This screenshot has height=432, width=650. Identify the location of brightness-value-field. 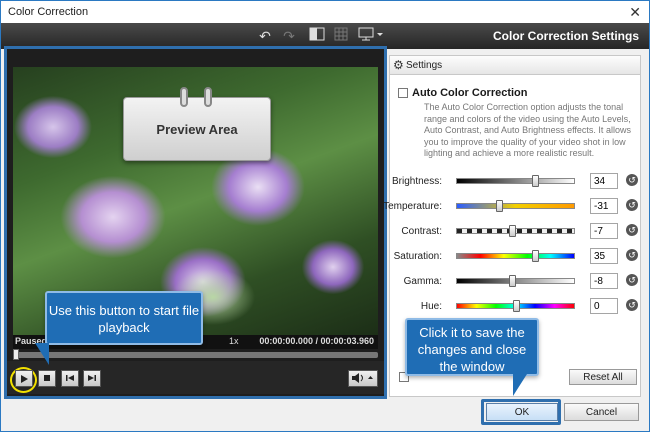
(604, 181).